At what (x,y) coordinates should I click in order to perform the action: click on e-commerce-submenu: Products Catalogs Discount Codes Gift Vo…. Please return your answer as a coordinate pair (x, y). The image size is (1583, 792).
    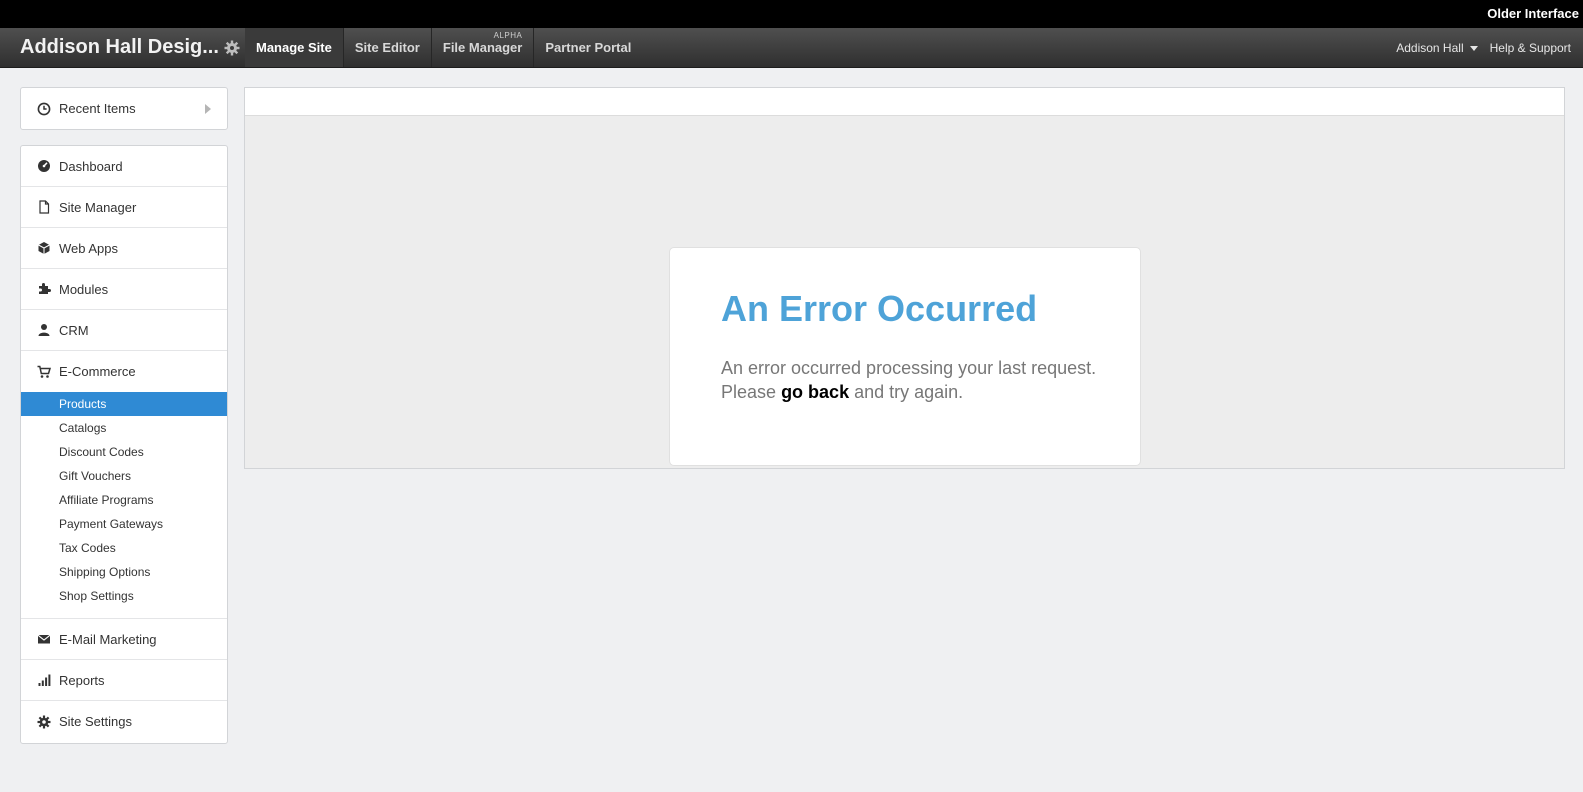
    Looking at the image, I should click on (124, 505).